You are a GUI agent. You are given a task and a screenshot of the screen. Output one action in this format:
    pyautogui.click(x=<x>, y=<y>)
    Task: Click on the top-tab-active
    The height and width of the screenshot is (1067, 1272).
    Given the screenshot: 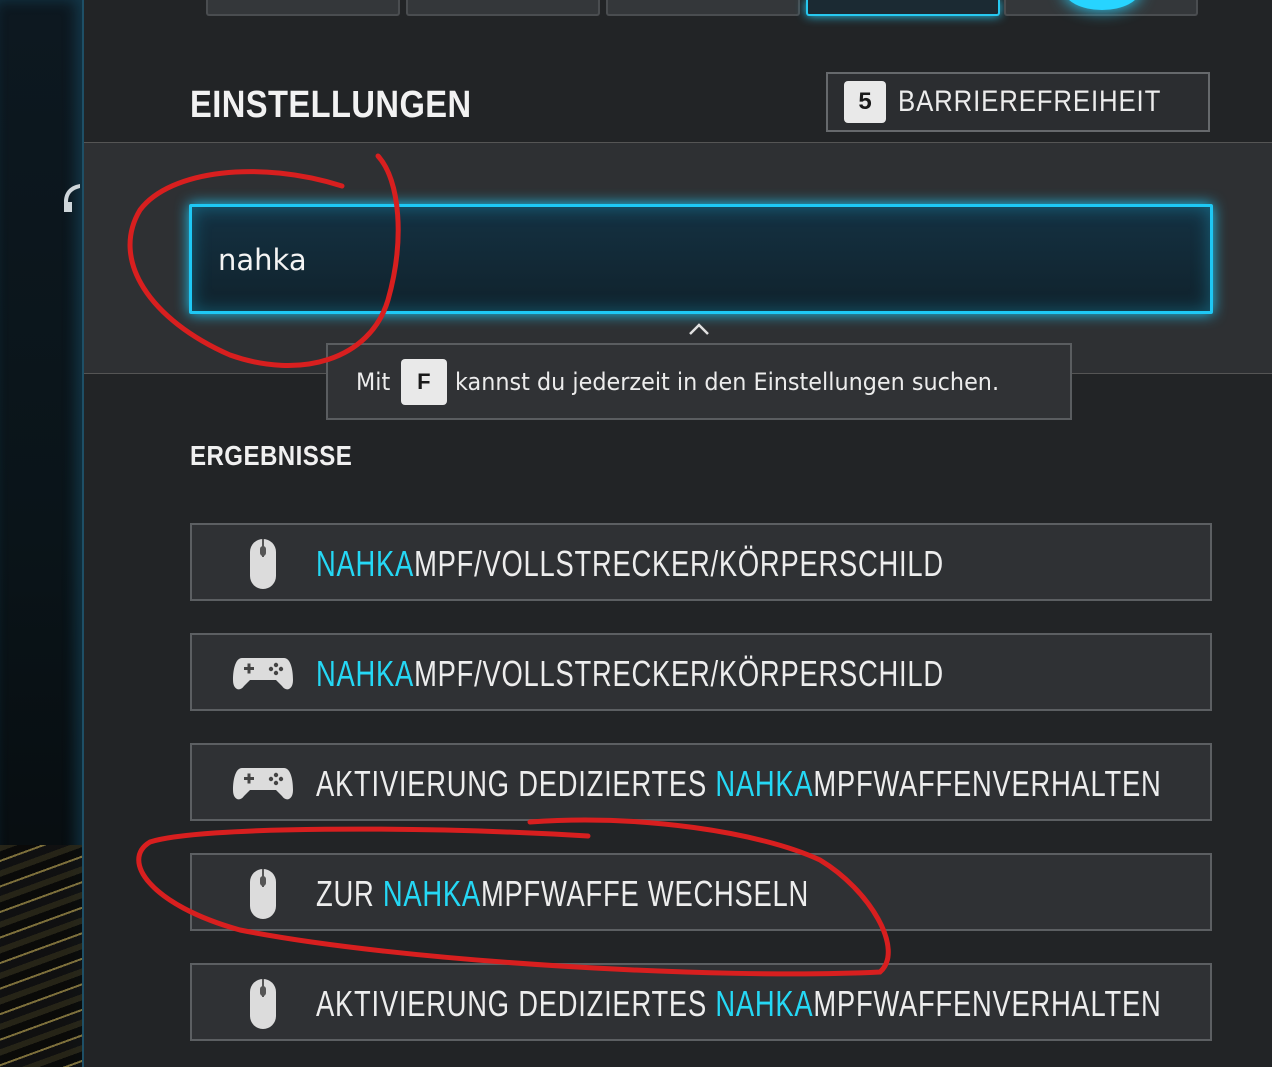 What is the action you would take?
    pyautogui.click(x=903, y=8)
    